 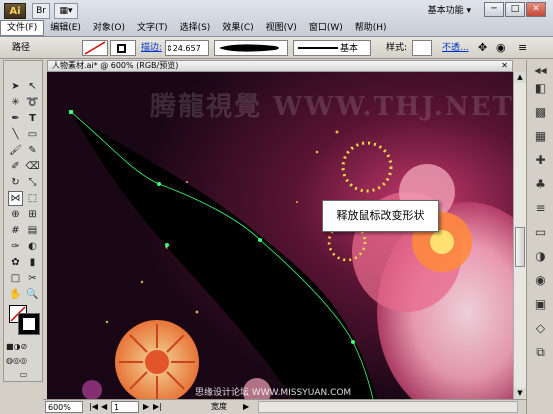 What do you see at coordinates (540, 88) in the screenshot?
I see `color-panel-icon: ◧` at bounding box center [540, 88].